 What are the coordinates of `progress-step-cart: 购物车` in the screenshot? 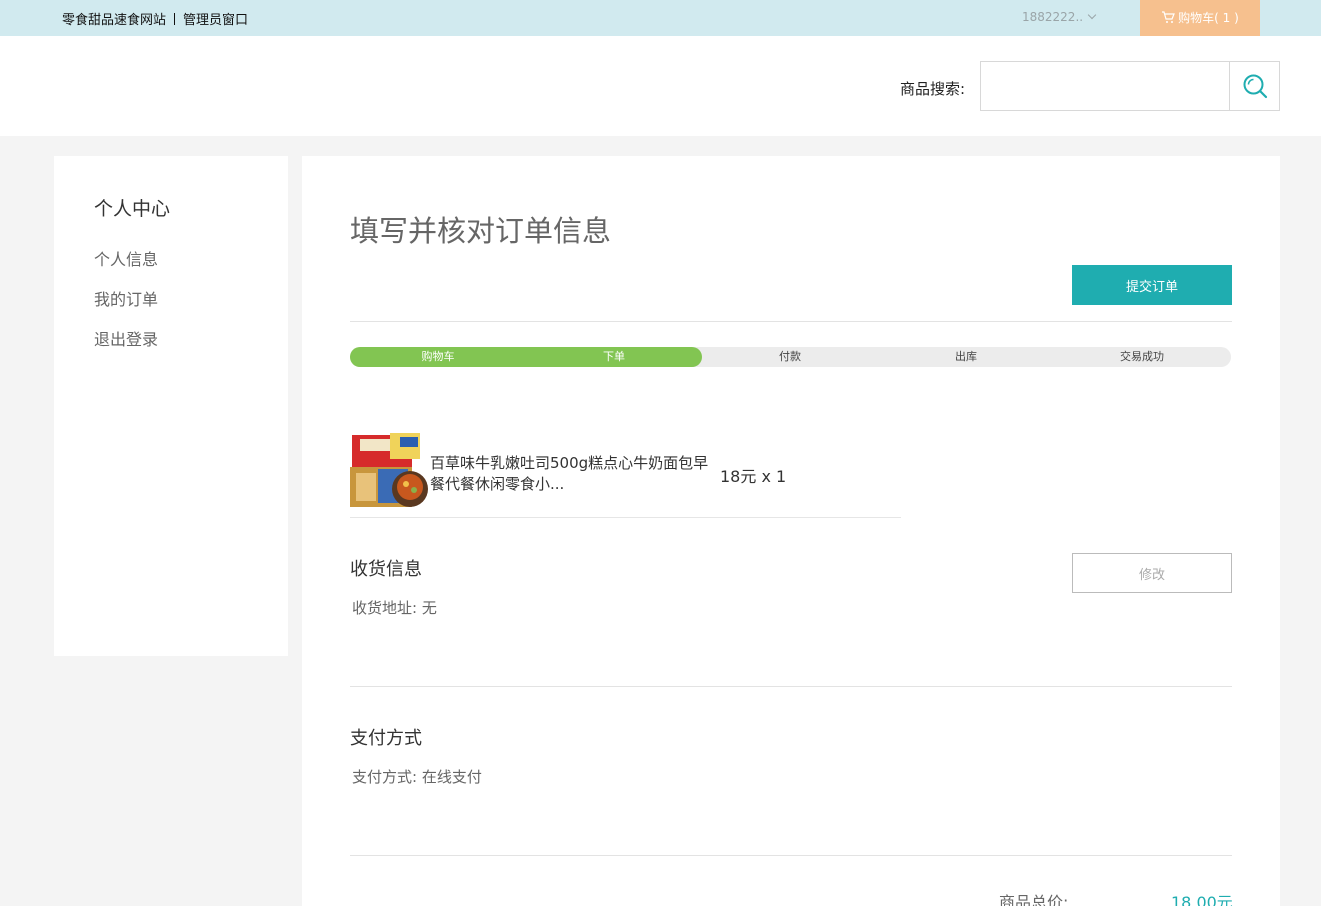 It's located at (438, 356).